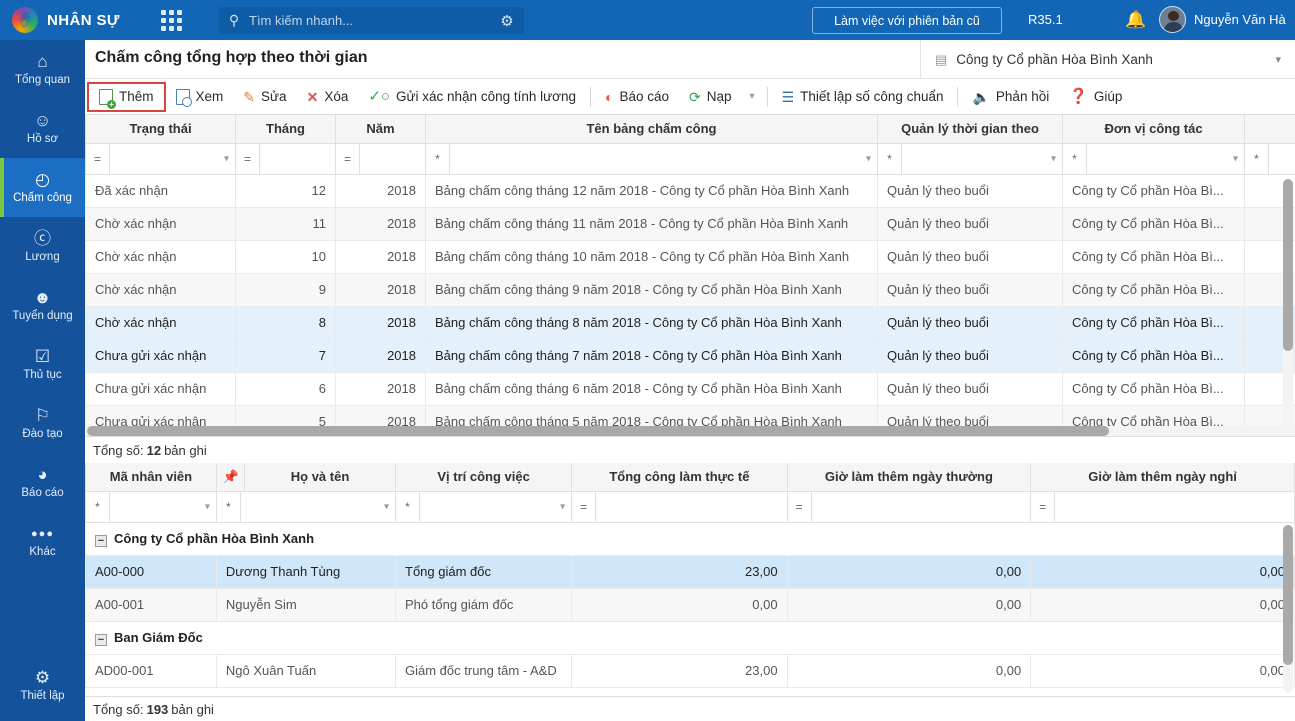 Image resolution: width=1295 pixels, height=721 pixels. I want to click on sidebar-item-dao-tao: ⚐ Đào tạo, so click(42, 423).